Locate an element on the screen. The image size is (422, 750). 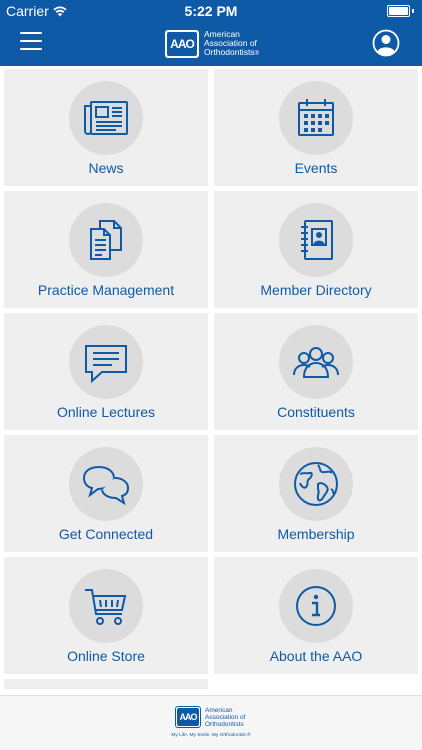
conversation-icon is located at coordinates (106, 485).